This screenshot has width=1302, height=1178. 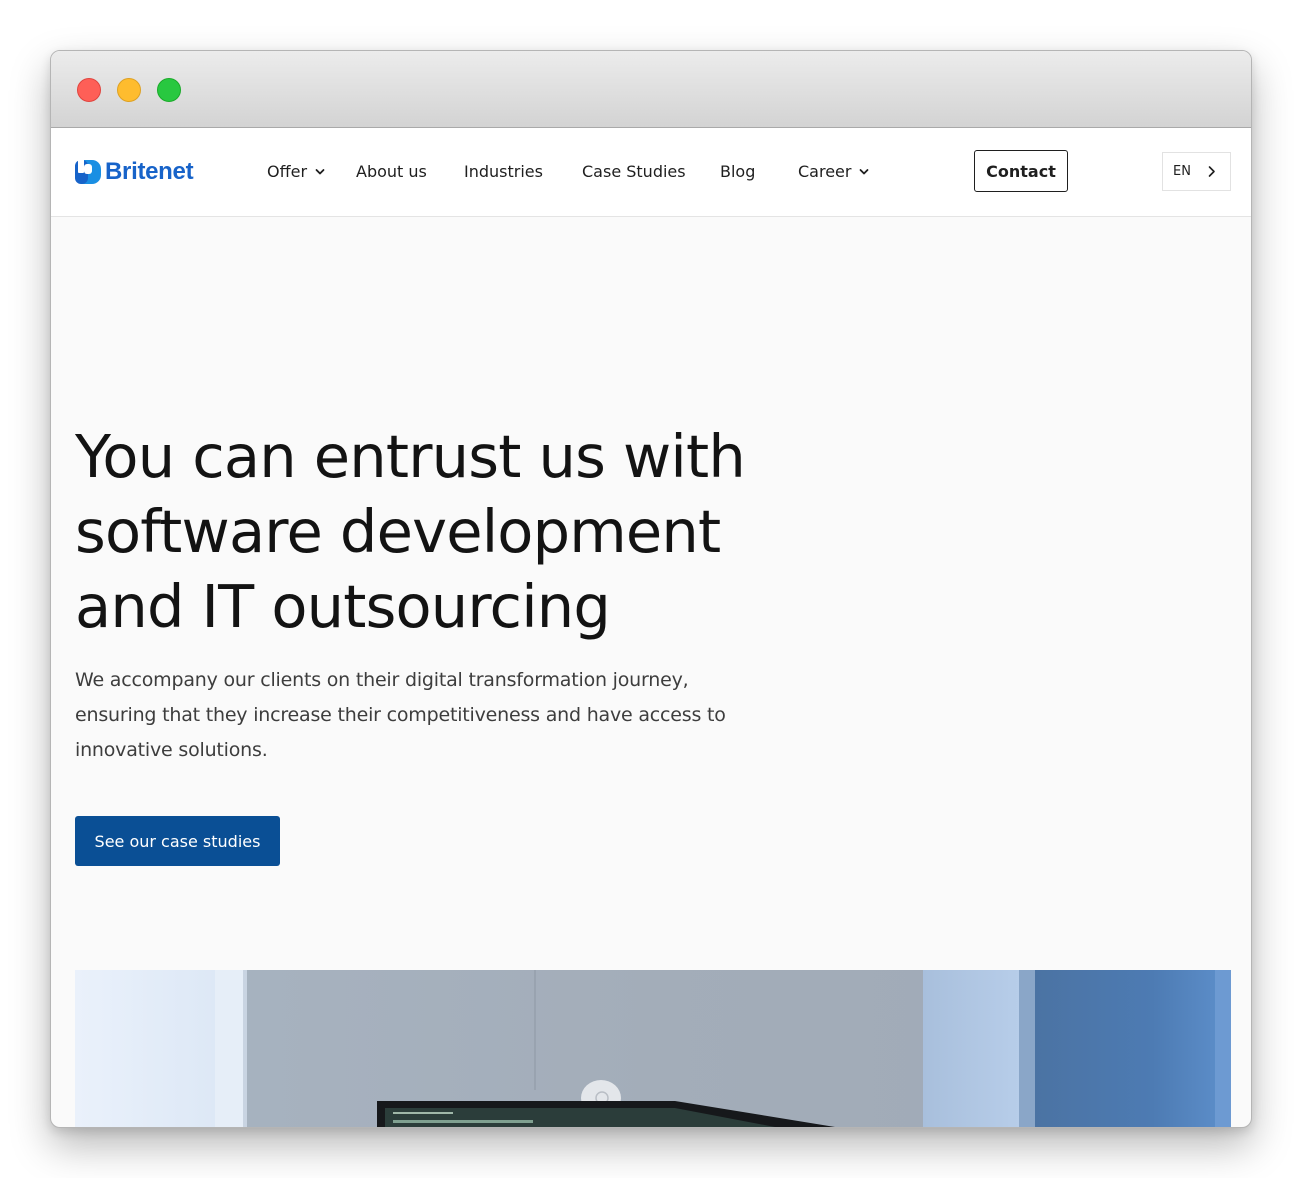 What do you see at coordinates (88, 171) in the screenshot?
I see `britenet-logo-icon` at bounding box center [88, 171].